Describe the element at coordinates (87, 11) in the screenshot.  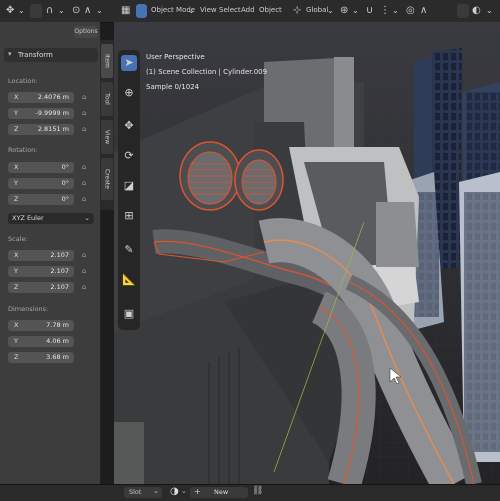
I see `falloff-icon: ∧` at that location.